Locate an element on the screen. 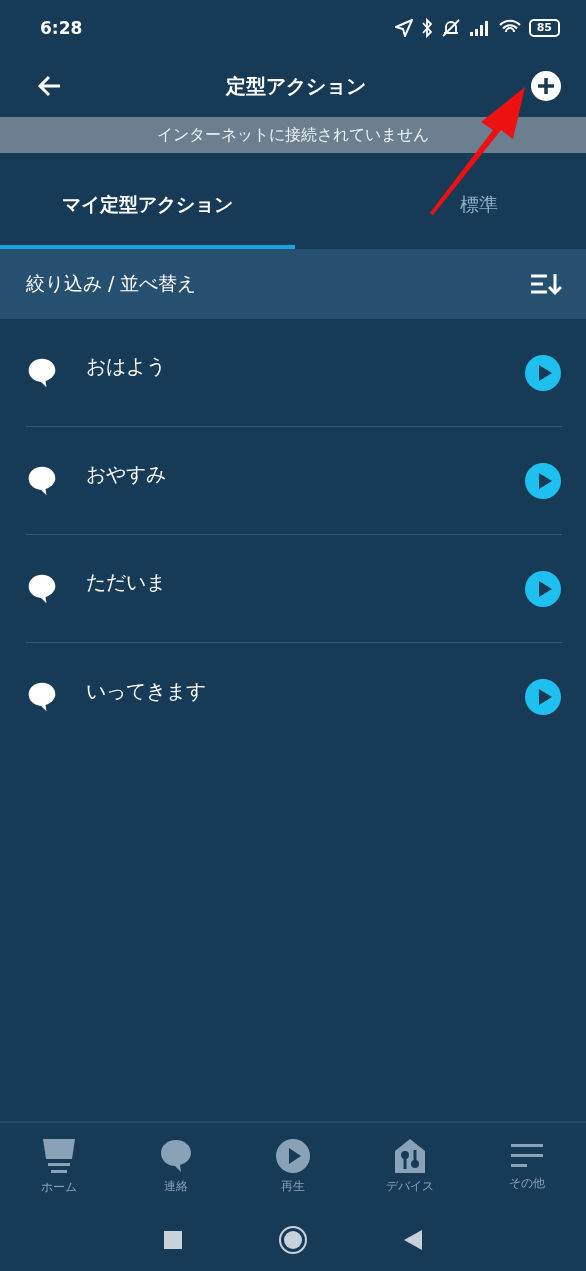 Image resolution: width=586 pixels, height=1271 pixels. nav-tab: デバイス is located at coordinates (410, 1166).